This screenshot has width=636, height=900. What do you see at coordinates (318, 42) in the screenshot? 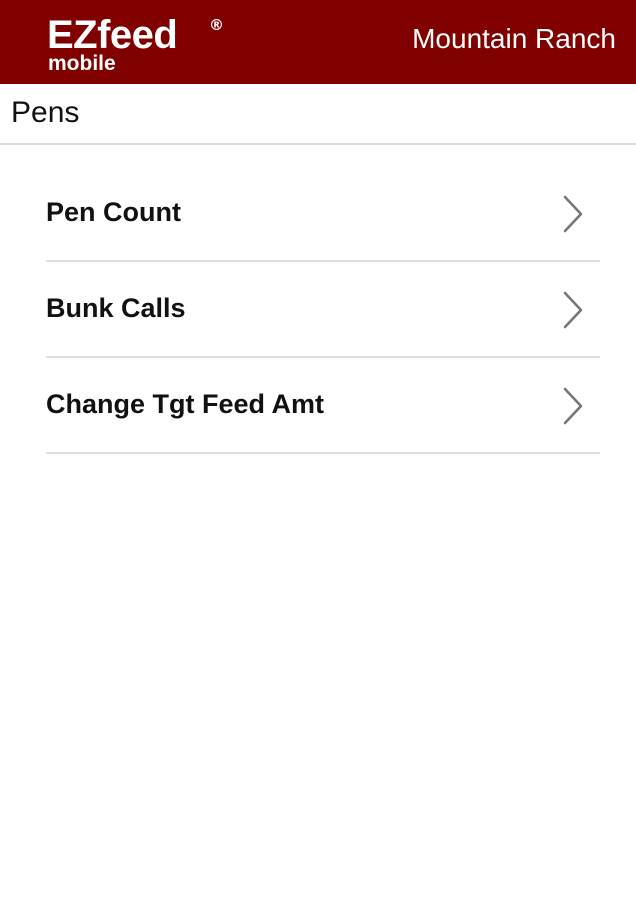
I see `top-bar: EZfeed ® mobile Mountain Ranch` at bounding box center [318, 42].